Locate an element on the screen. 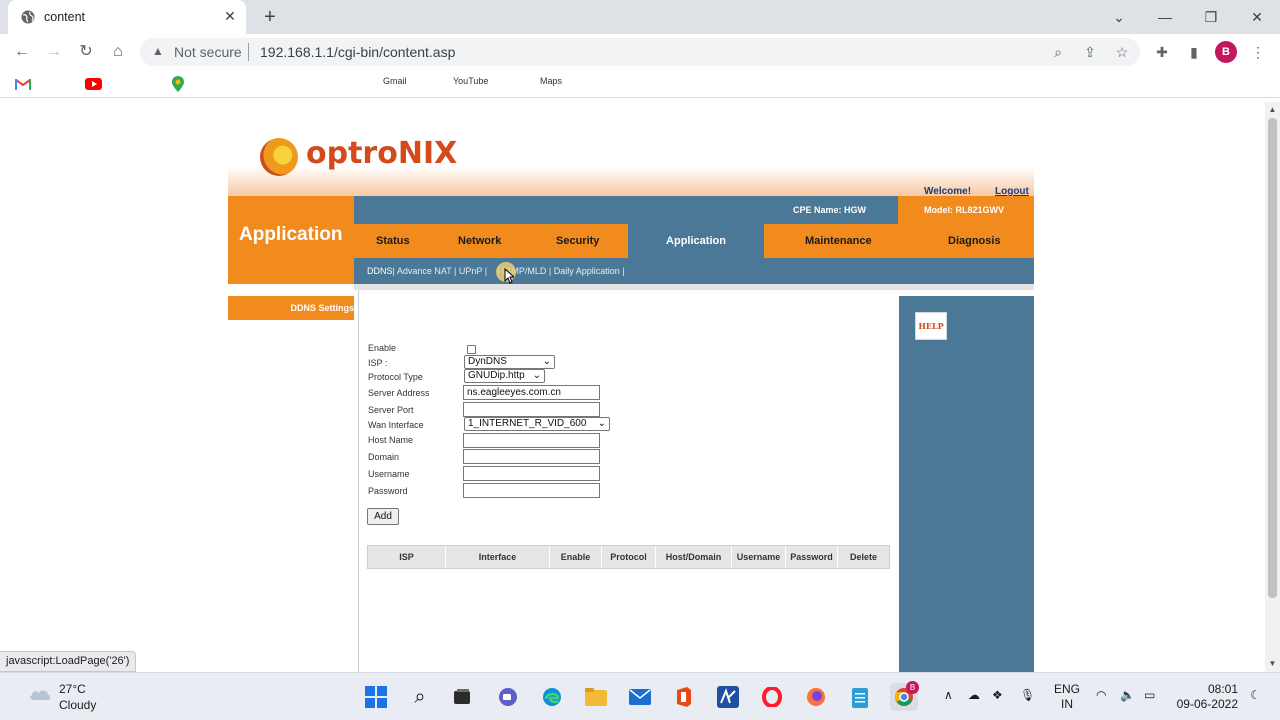 This screenshot has width=1280, height=720. wifi-icon: ◠ is located at coordinates (1101, 695).